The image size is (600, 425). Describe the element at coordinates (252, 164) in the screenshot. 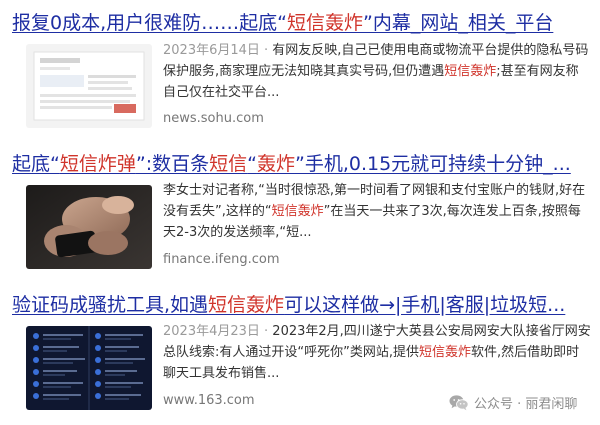

I see `title-text: “` at that location.